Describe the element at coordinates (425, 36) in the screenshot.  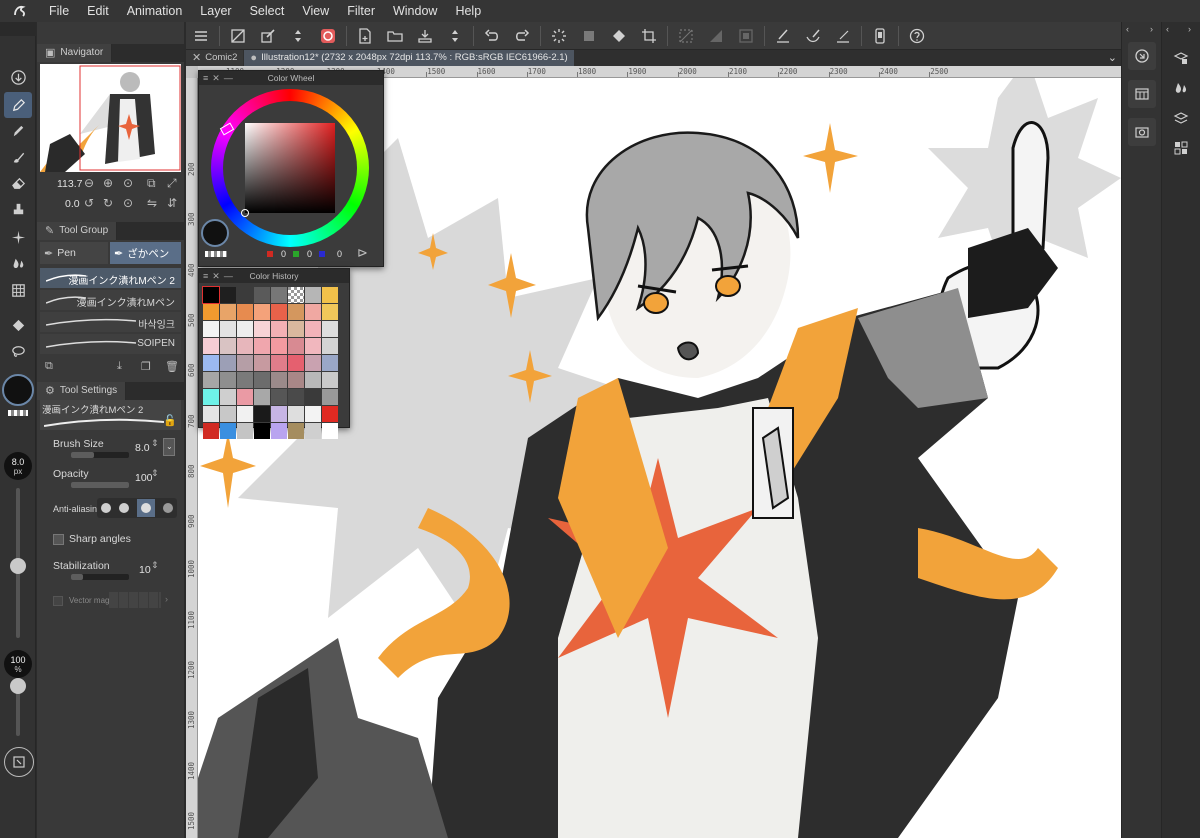
I see `save-icon` at that location.